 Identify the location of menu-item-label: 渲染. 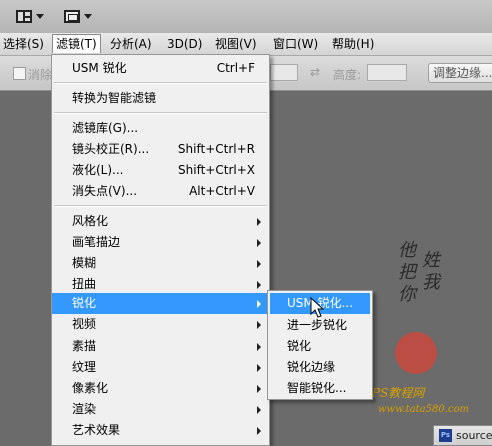
(84, 409).